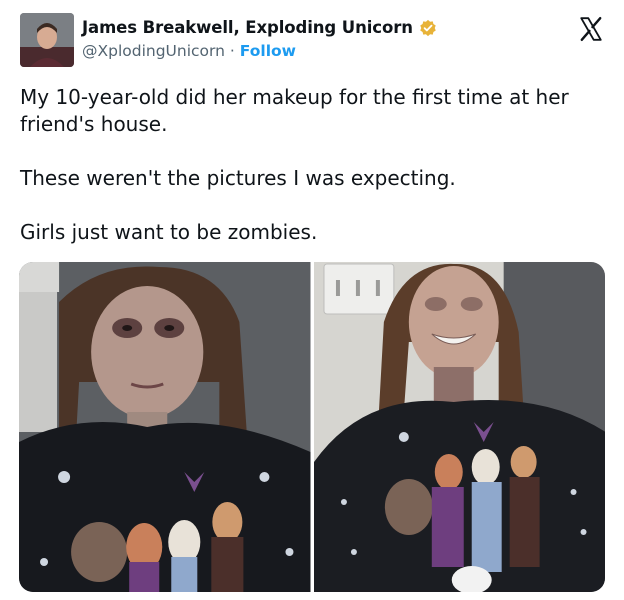  Describe the element at coordinates (47, 40) in the screenshot. I see `avatar` at that location.